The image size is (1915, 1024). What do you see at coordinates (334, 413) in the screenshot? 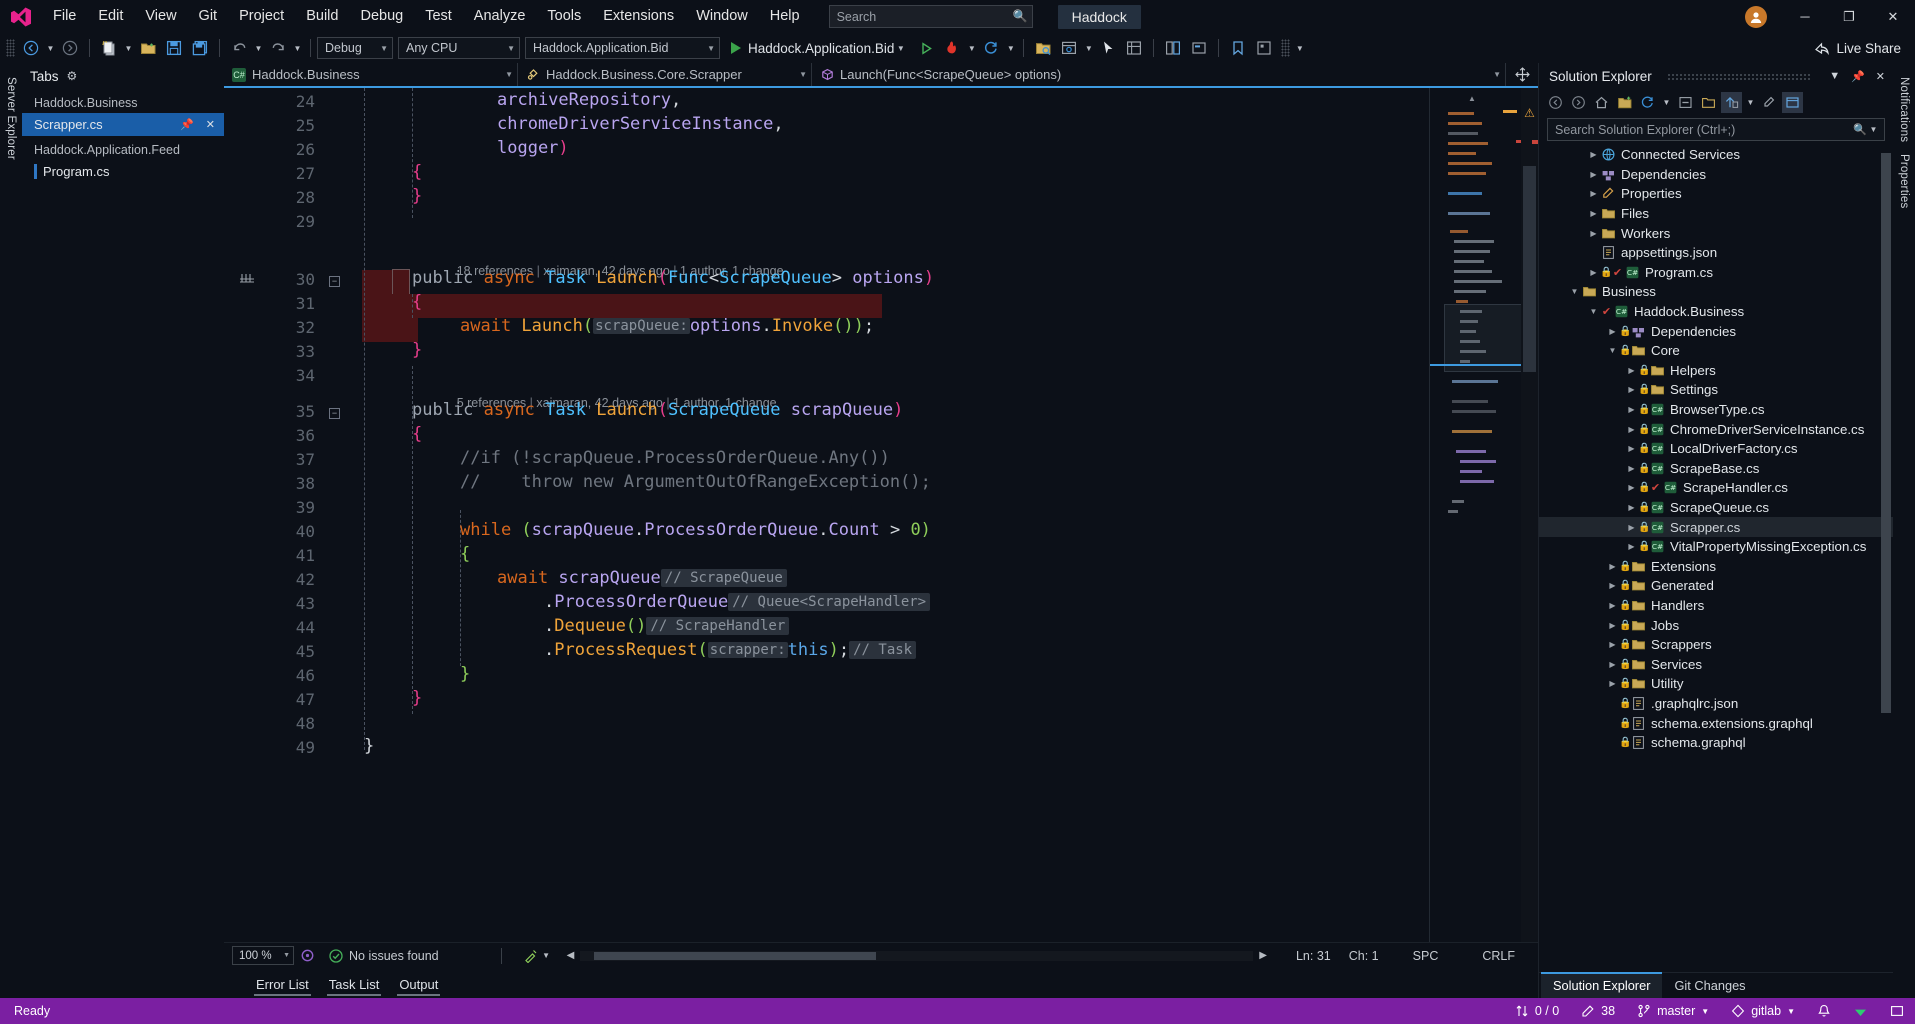
I see `fold-toggle: −` at bounding box center [334, 413].